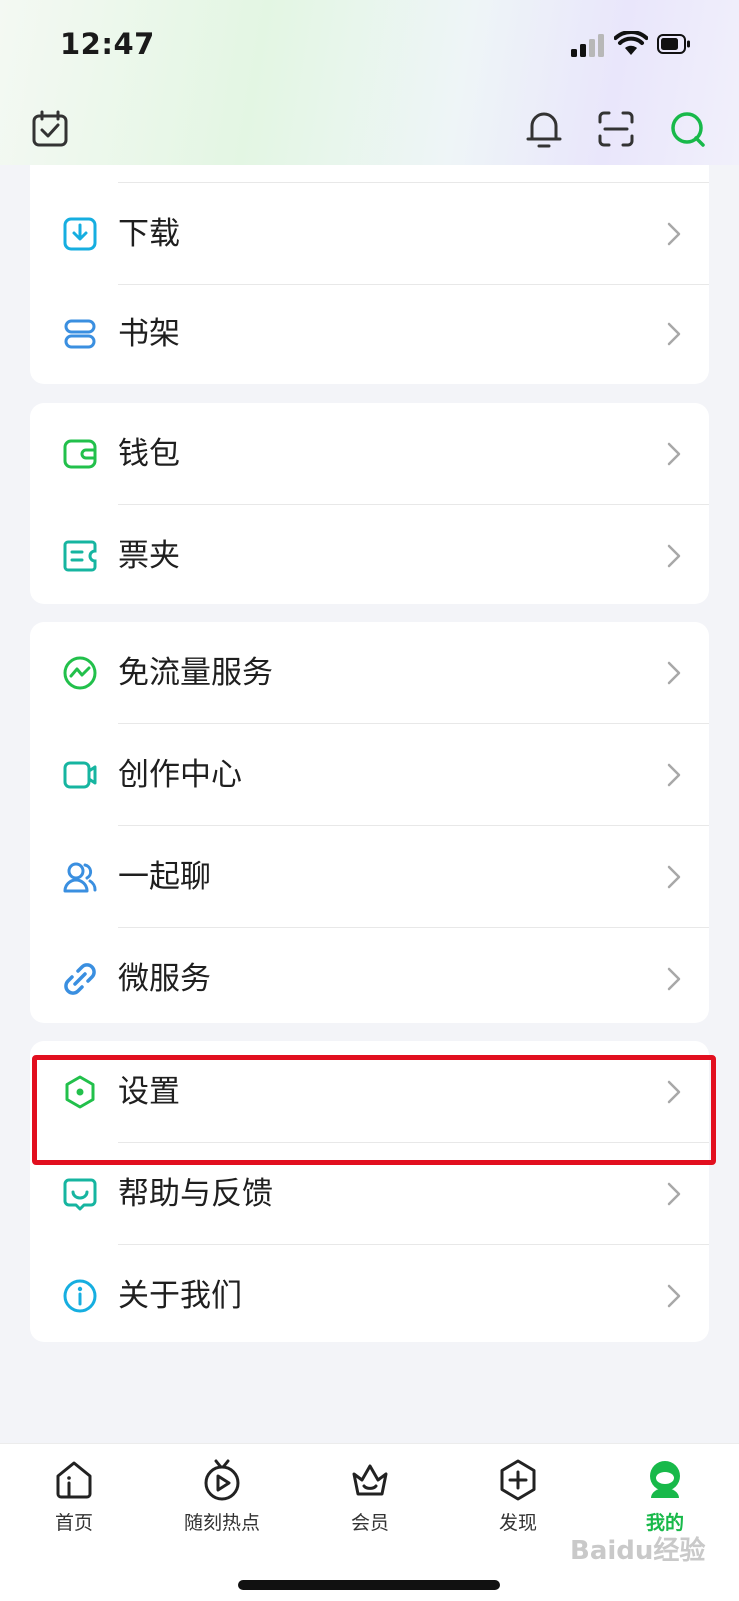 Image resolution: width=739 pixels, height=1601 pixels. What do you see at coordinates (673, 44) in the screenshot?
I see `battery-icon` at bounding box center [673, 44].